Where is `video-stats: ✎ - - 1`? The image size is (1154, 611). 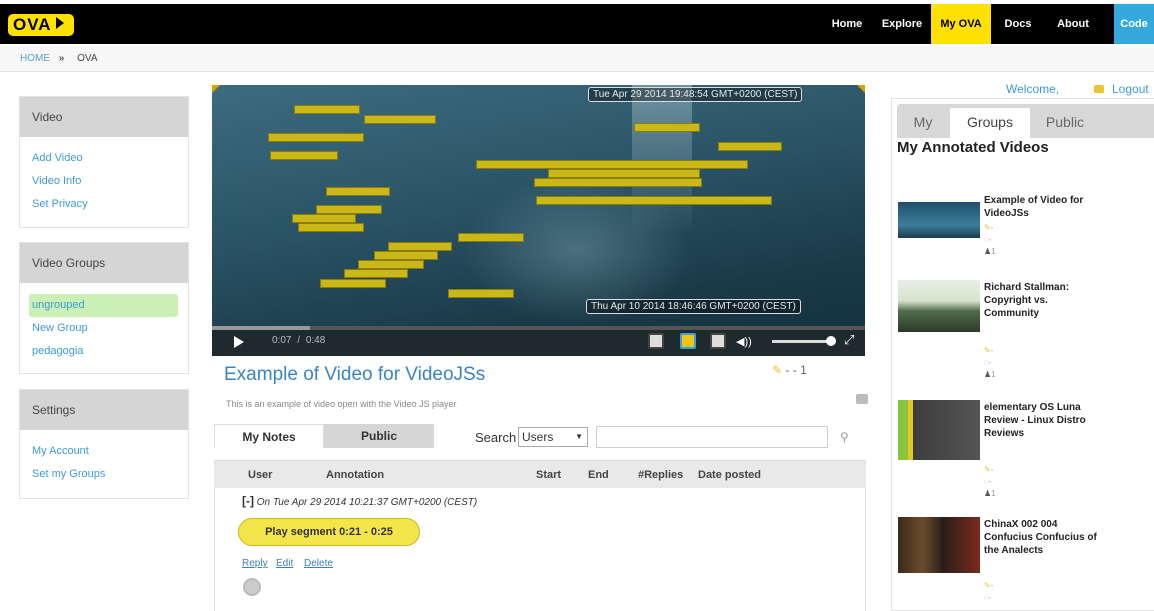 video-stats: ✎ - - 1 is located at coordinates (789, 370).